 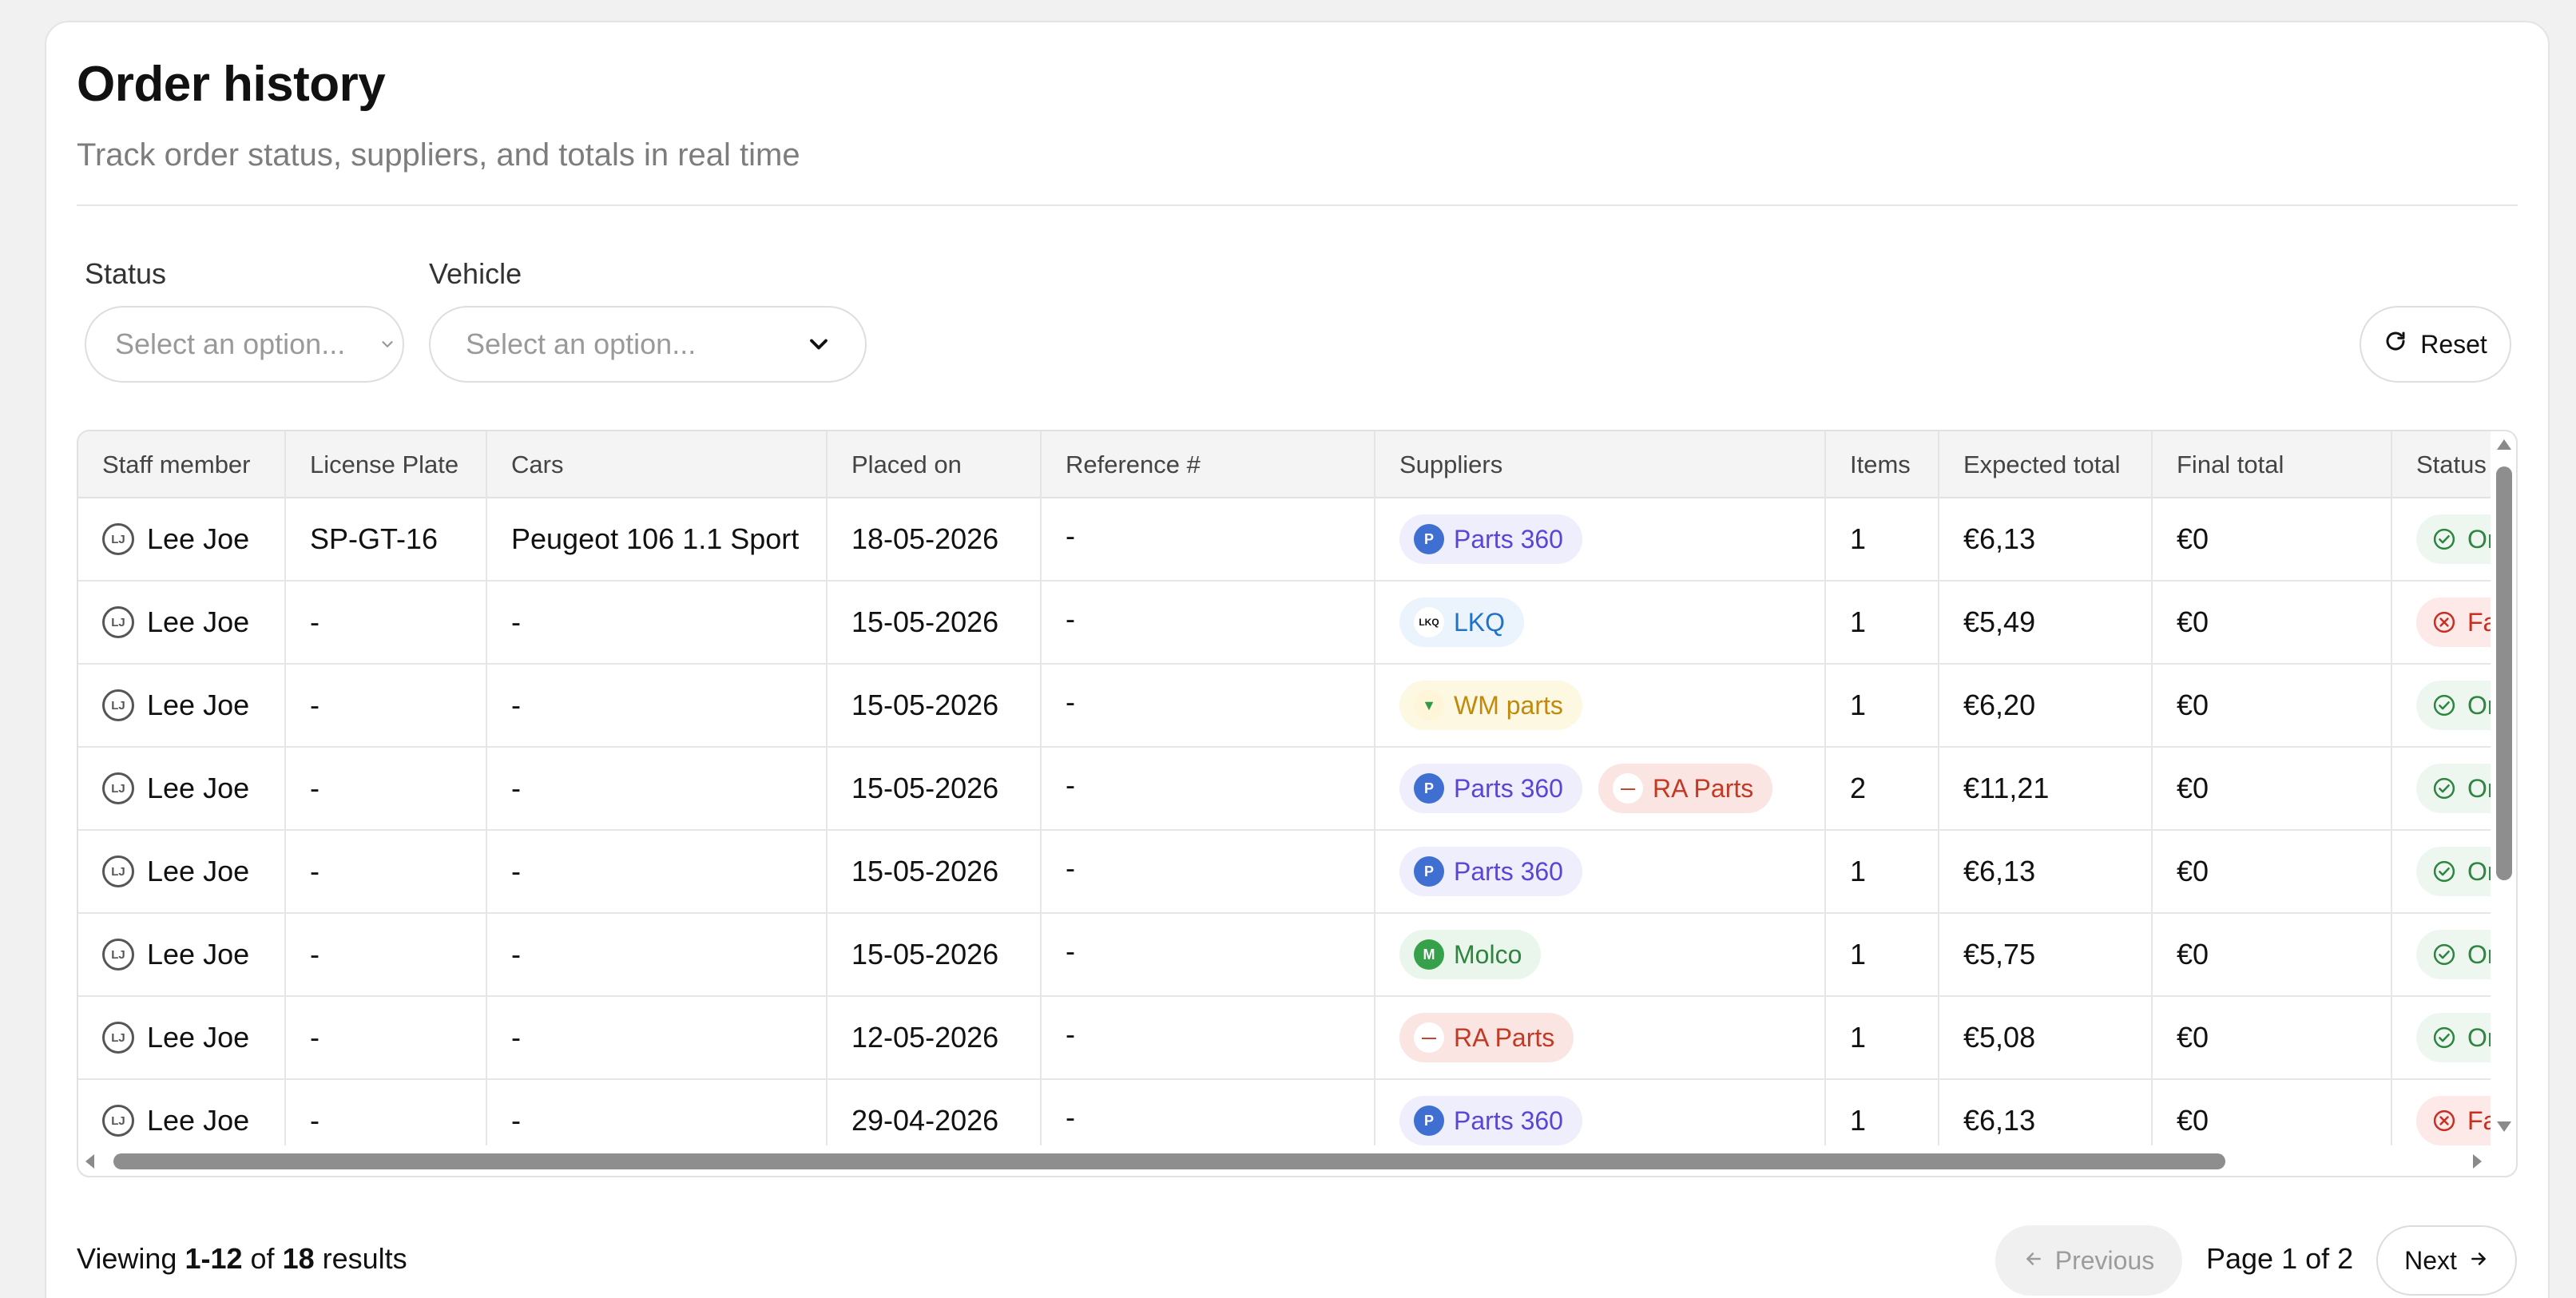 I want to click on column-header-reference: Reference #, so click(x=1207, y=464).